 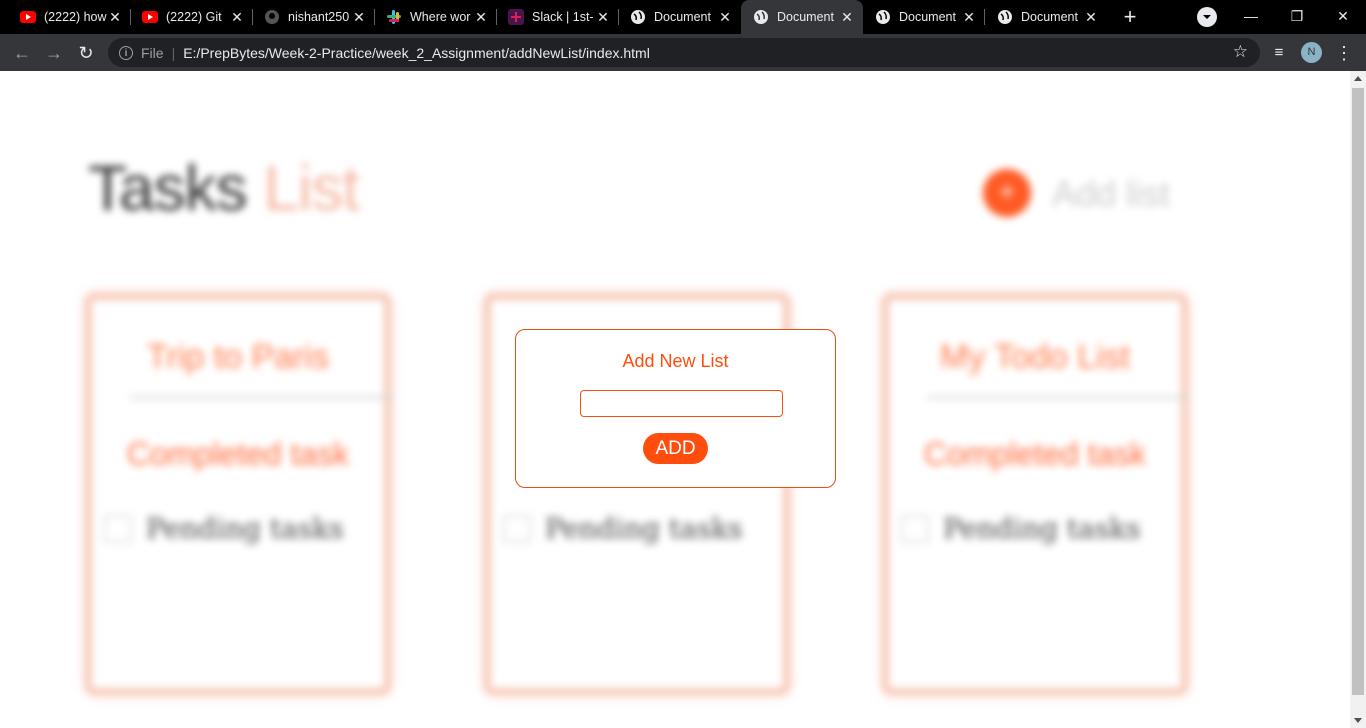 I want to click on add-list-label: Add list, so click(x=1111, y=193).